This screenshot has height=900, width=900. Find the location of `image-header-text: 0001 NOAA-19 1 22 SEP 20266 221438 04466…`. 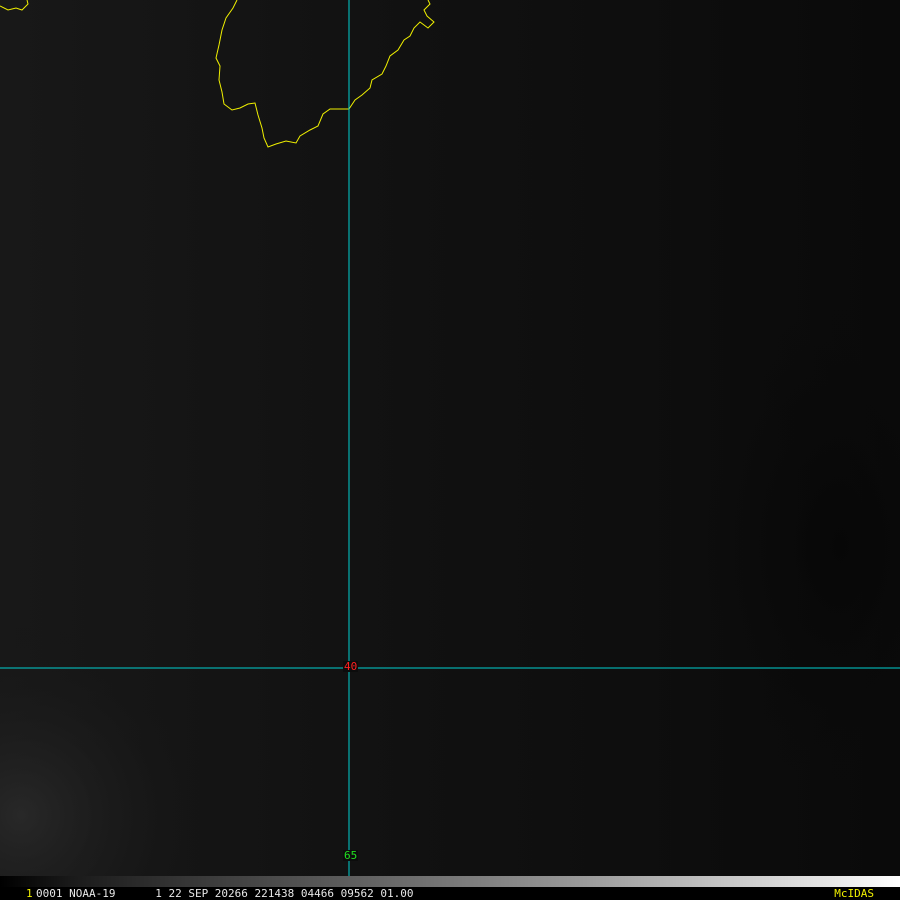

image-header-text: 0001 NOAA-19 1 22 SEP 20266 221438 04466… is located at coordinates (225, 893).